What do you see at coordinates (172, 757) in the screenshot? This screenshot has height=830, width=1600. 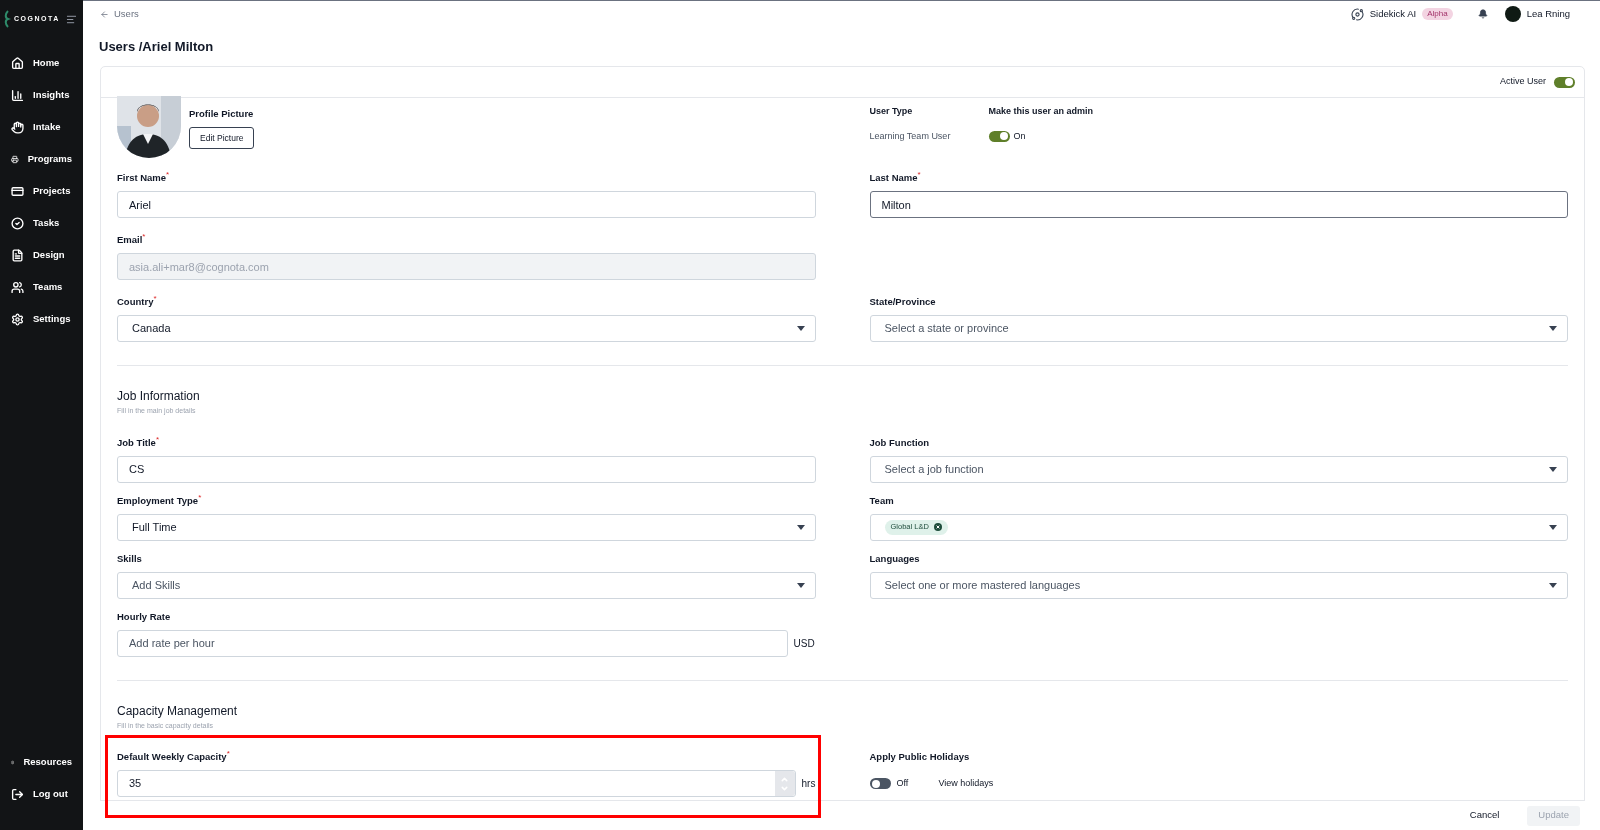 I see `field-label: Default Weekly Capacity` at bounding box center [172, 757].